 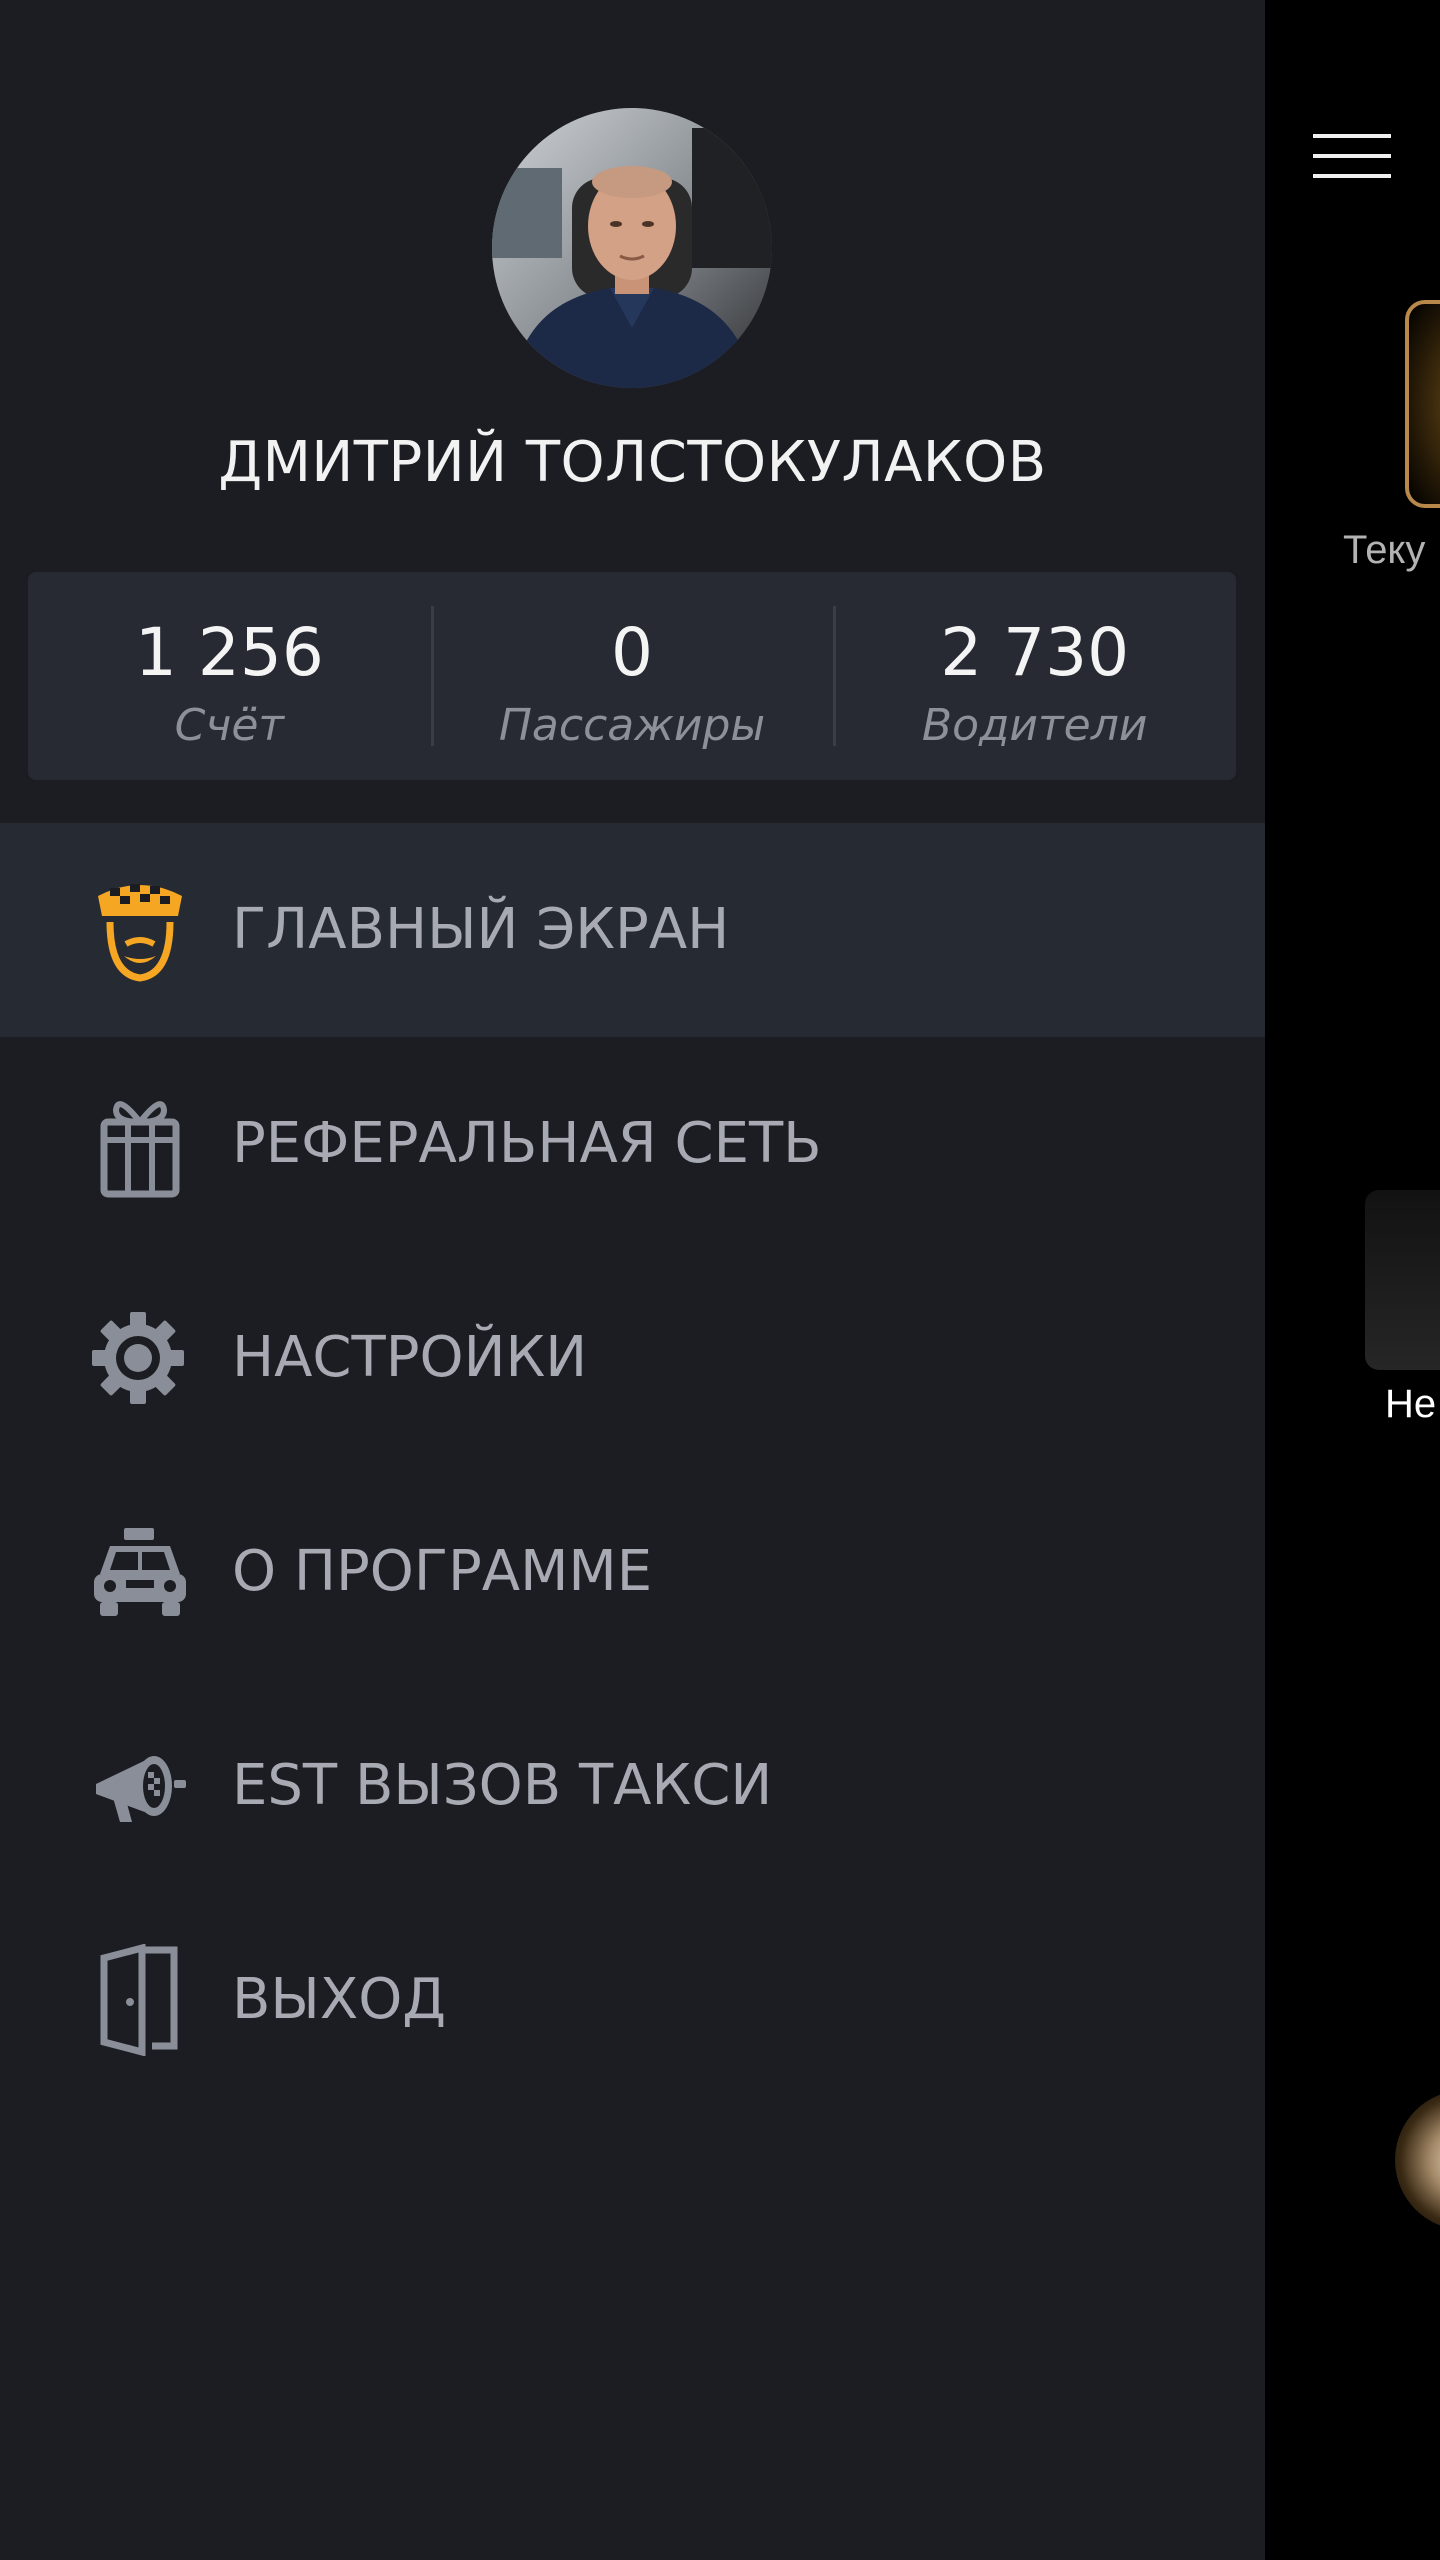 I want to click on bottom-tile-icon, so click(x=1417, y=2160).